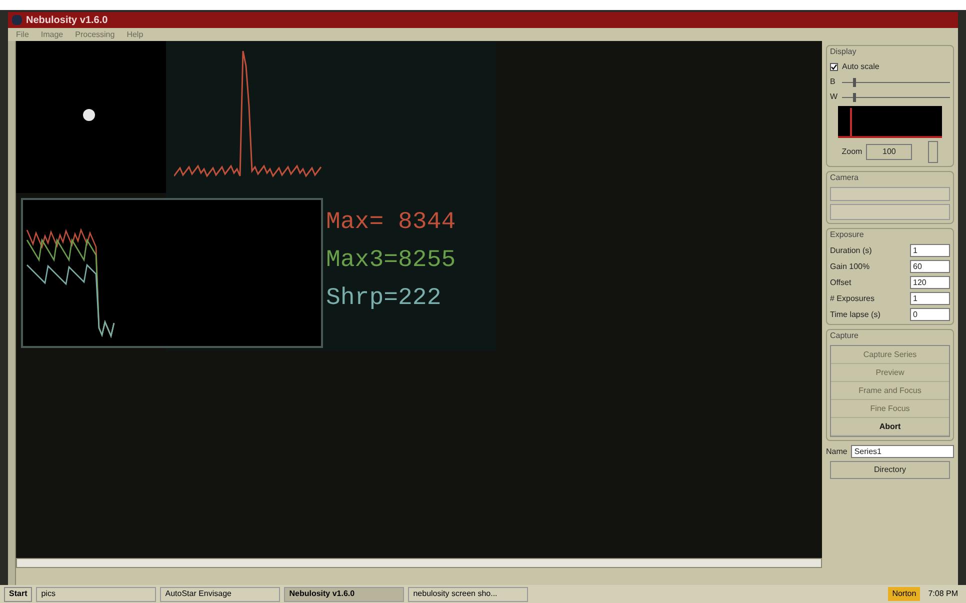 The image size is (966, 603). Describe the element at coordinates (933, 152) in the screenshot. I see `spin-button` at that location.